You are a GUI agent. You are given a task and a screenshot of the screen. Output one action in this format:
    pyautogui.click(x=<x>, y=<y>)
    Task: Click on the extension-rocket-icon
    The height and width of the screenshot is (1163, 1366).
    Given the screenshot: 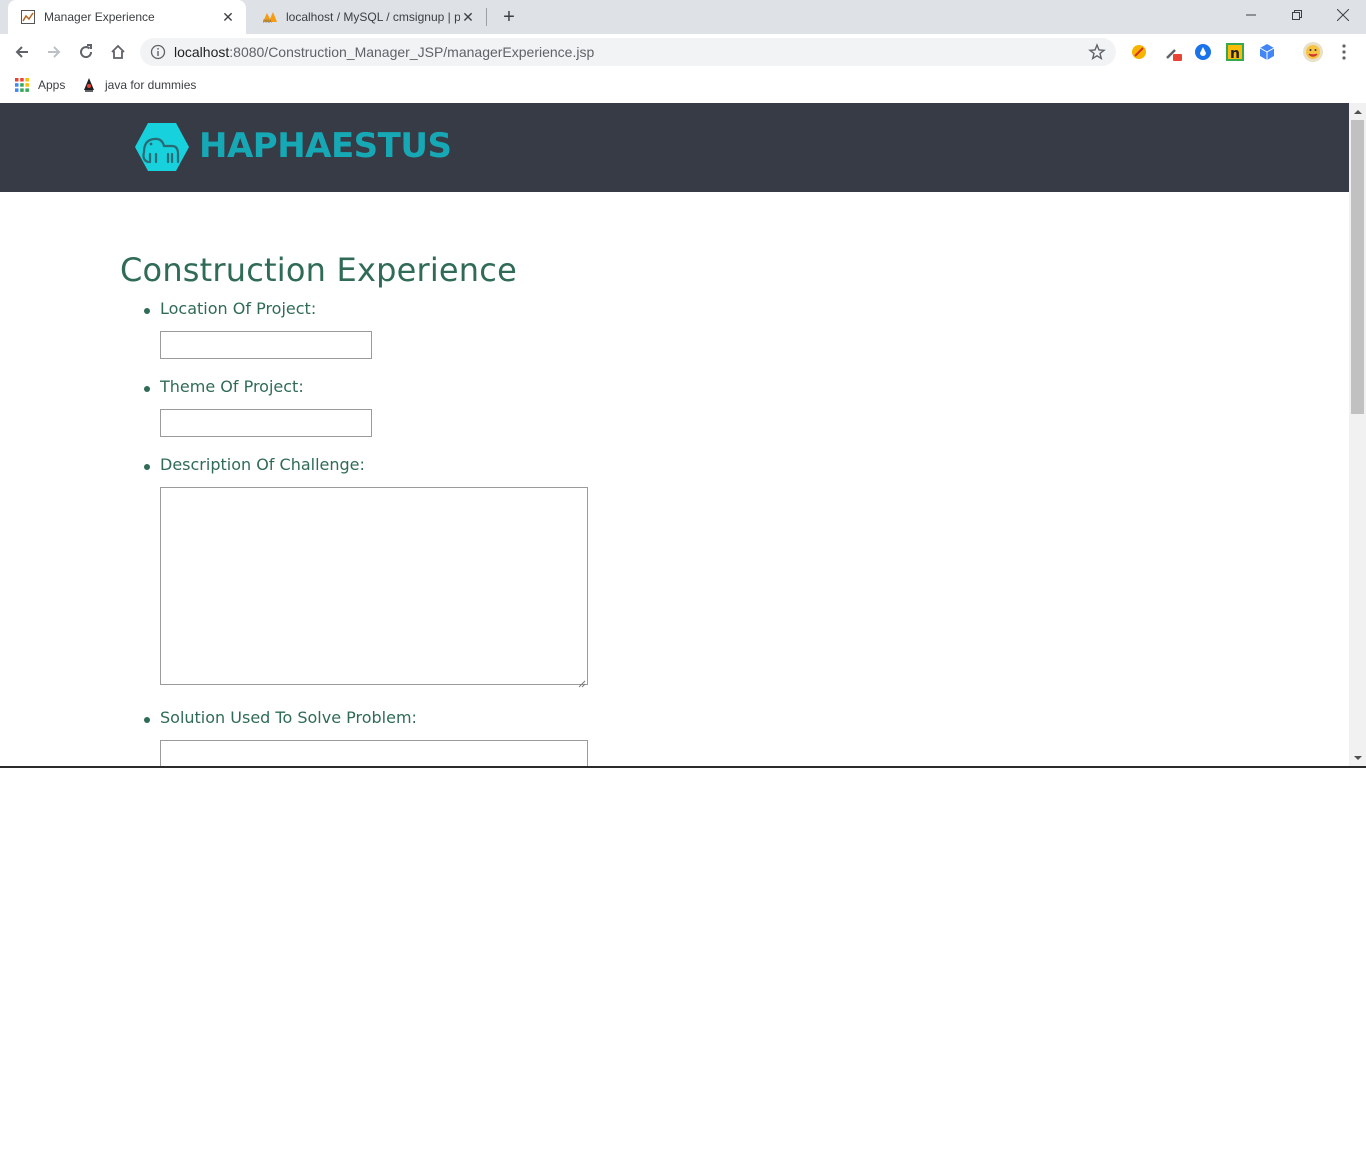 What is the action you would take?
    pyautogui.click(x=1139, y=52)
    